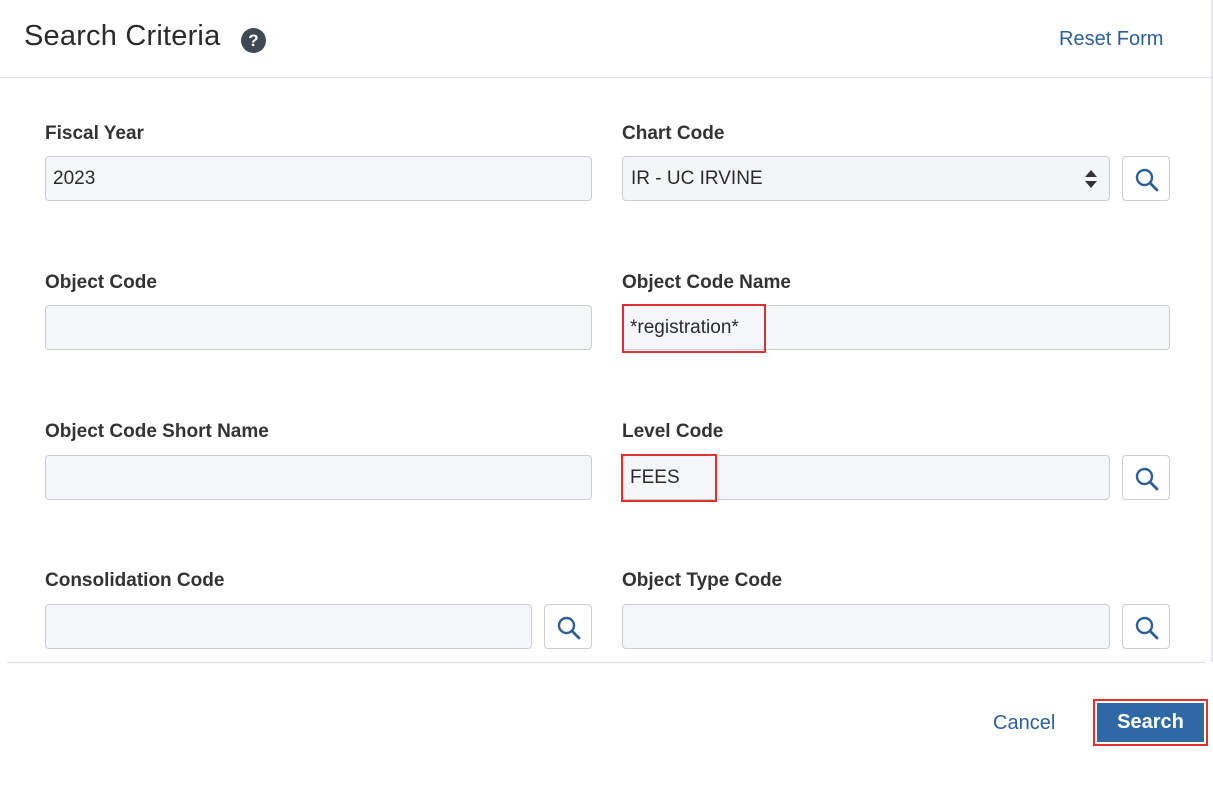  I want to click on object-code-short-name-input, so click(318, 477).